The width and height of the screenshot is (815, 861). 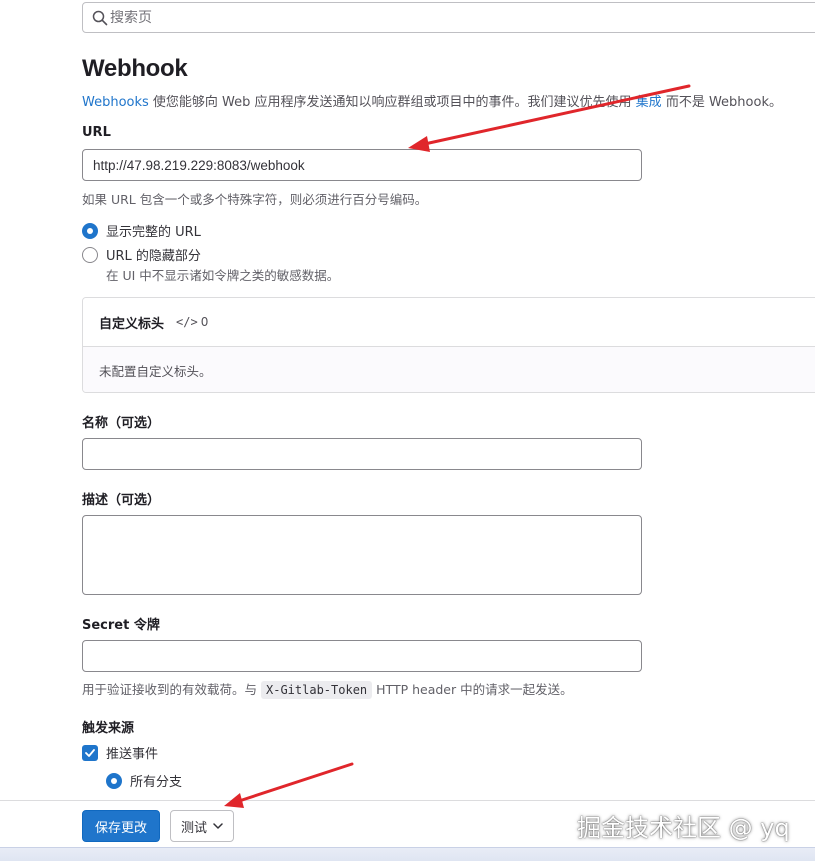 What do you see at coordinates (90, 752) in the screenshot?
I see `checkbox-checked-icon` at bounding box center [90, 752].